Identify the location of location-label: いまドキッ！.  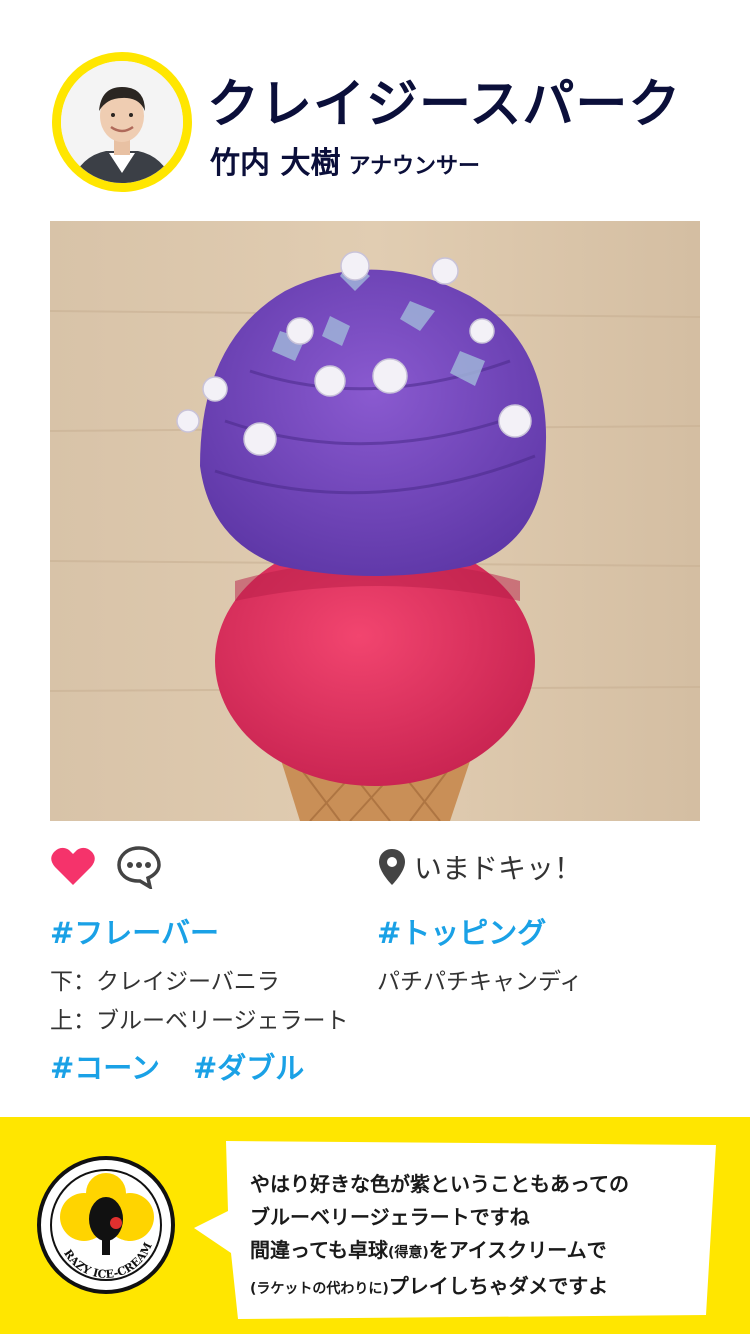
(498, 868).